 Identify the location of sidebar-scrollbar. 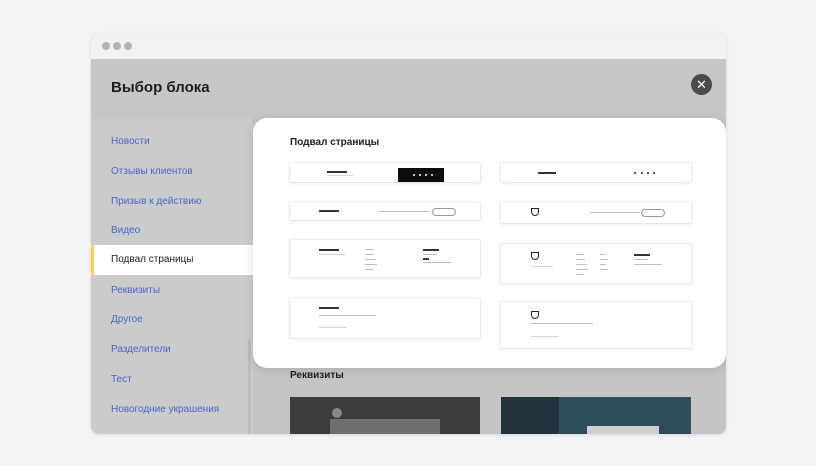
(249, 386).